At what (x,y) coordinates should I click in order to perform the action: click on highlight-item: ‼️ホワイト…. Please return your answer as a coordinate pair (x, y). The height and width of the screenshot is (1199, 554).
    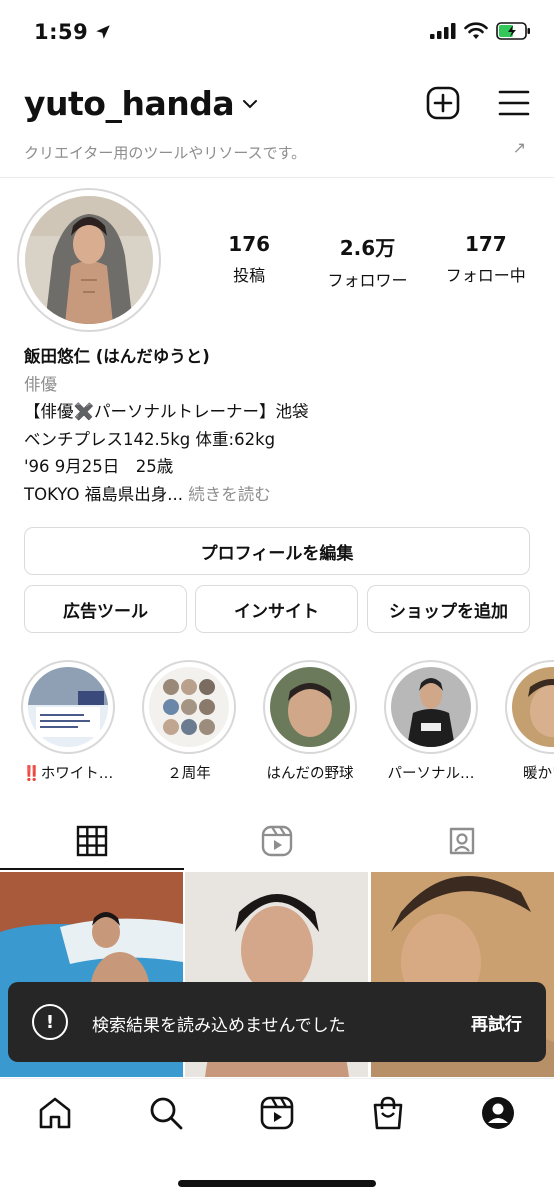
    Looking at the image, I should click on (68, 721).